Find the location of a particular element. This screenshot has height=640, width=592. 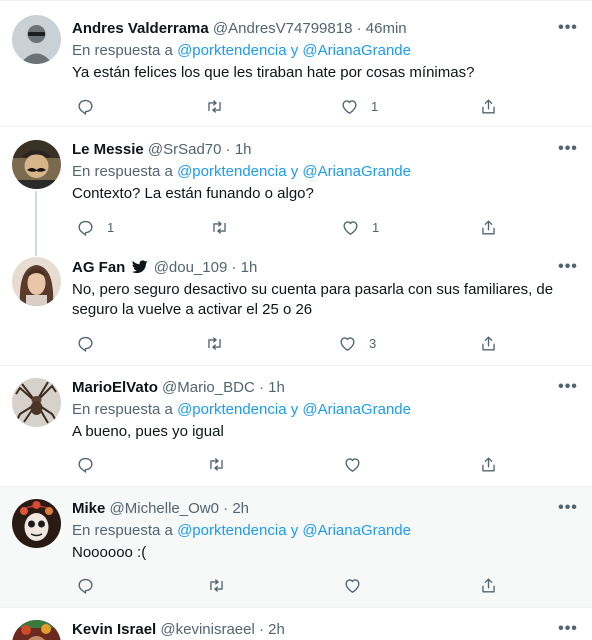

username: @SrSad70 is located at coordinates (185, 149).